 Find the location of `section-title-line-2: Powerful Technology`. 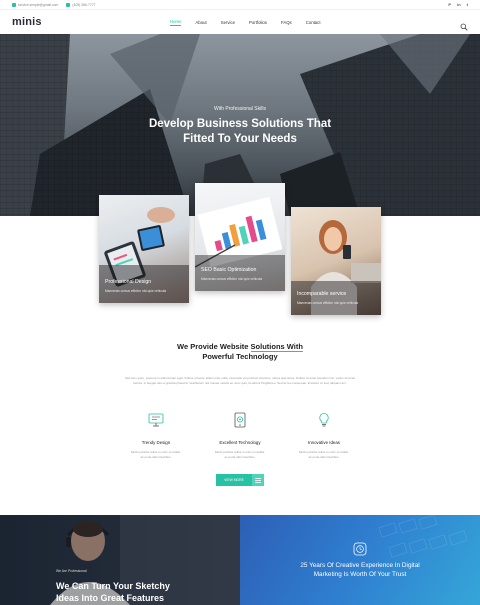

section-title-line-2: Powerful Technology is located at coordinates (240, 356).